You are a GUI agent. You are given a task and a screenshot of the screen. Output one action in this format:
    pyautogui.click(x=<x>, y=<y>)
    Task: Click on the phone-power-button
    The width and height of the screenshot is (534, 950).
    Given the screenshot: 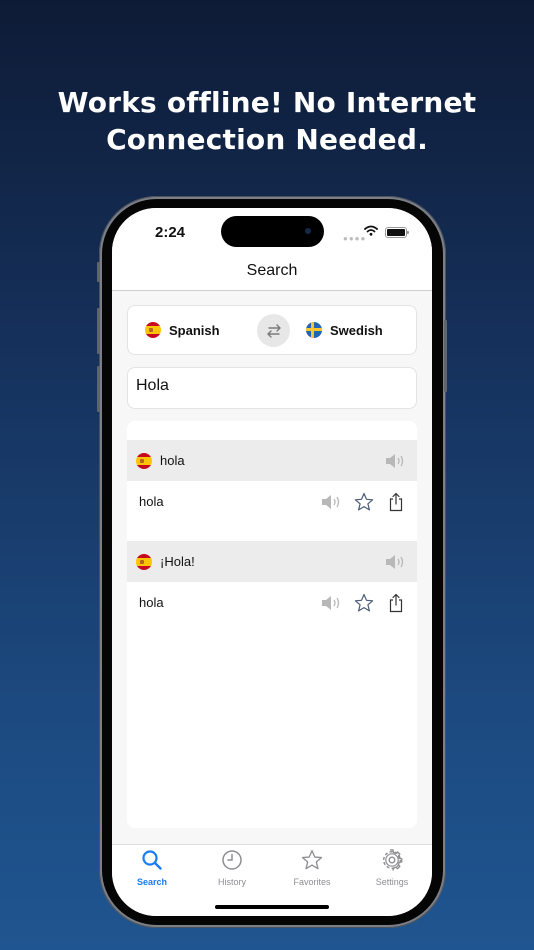 What is the action you would take?
    pyautogui.click(x=445, y=356)
    